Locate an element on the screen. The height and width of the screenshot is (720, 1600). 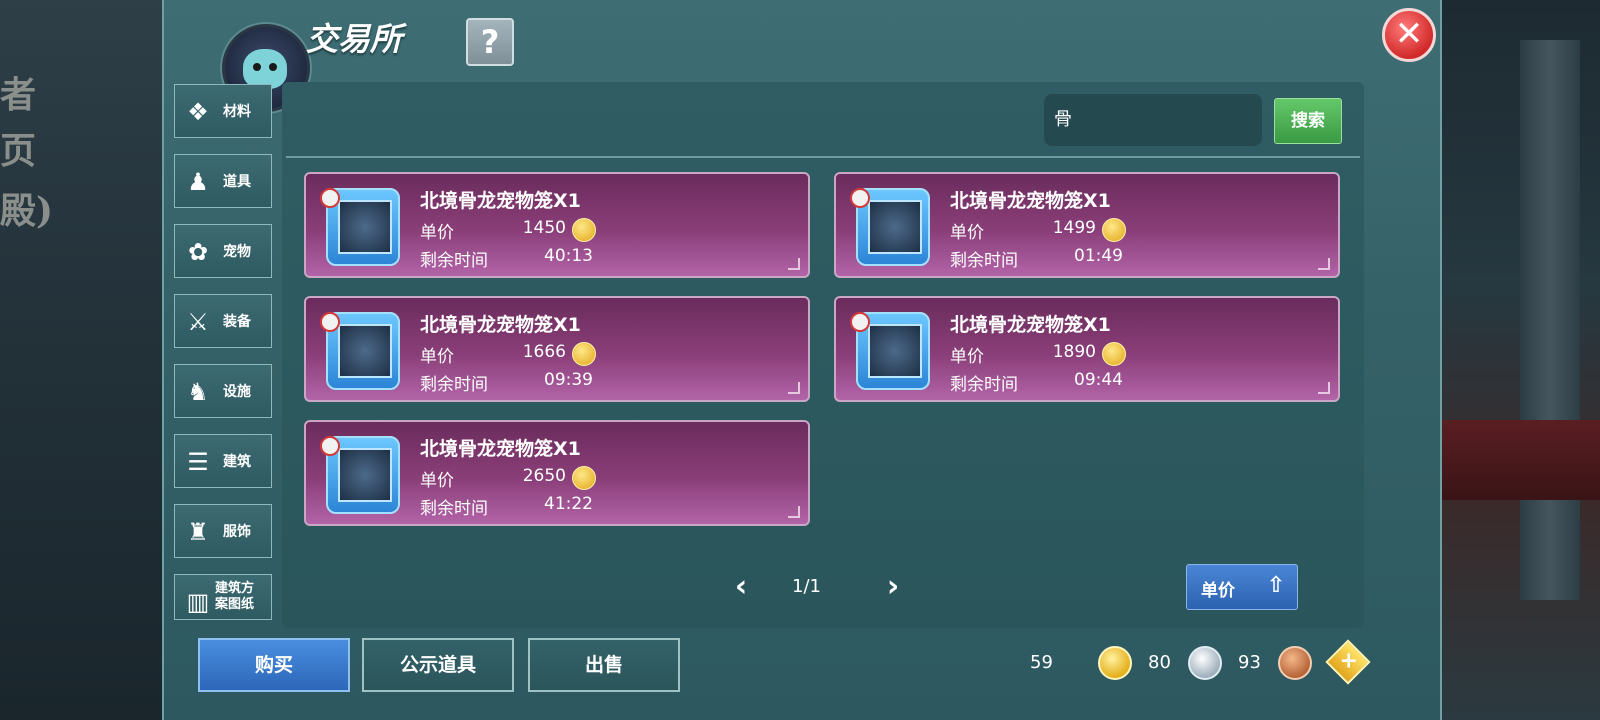
category-label: 道具 is located at coordinates (237, 182).